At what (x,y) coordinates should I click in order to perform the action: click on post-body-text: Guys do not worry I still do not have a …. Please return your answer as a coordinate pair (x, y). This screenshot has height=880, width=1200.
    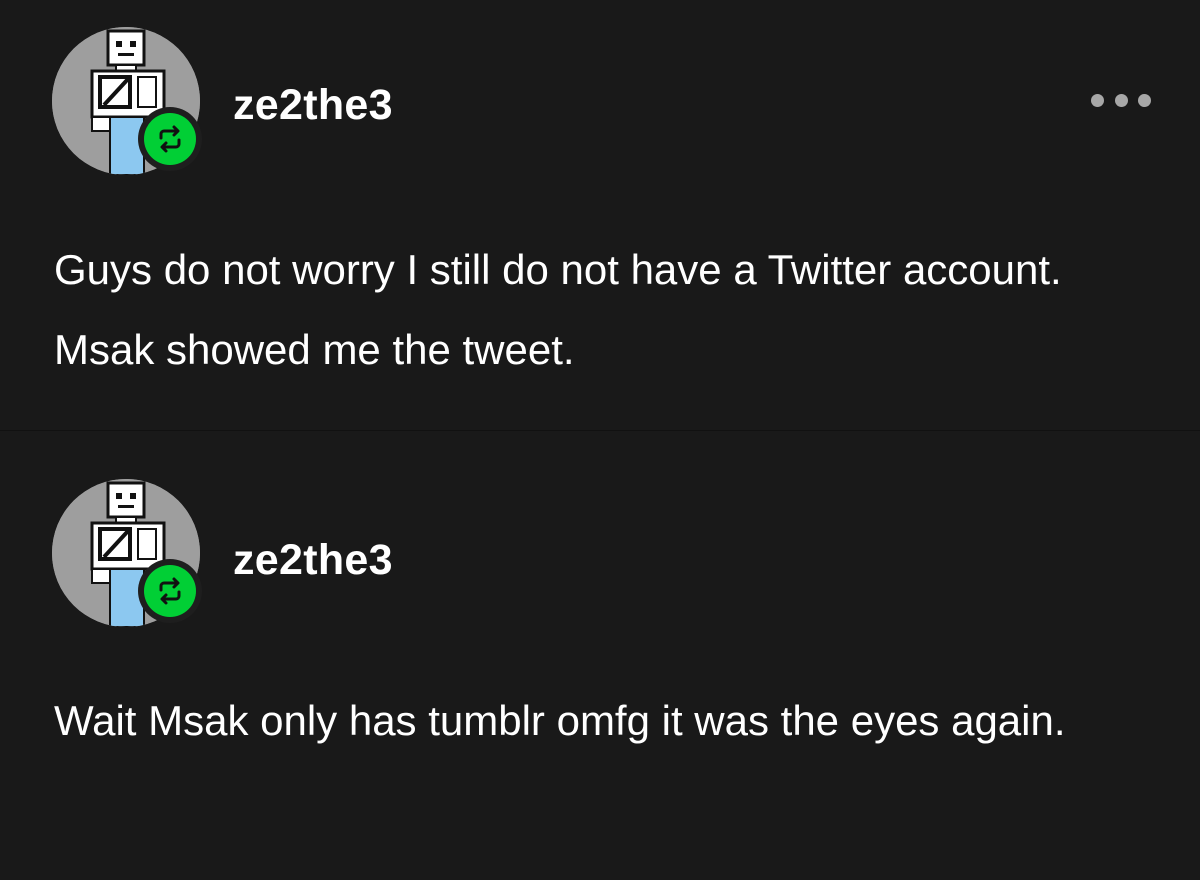
    Looking at the image, I should click on (558, 309).